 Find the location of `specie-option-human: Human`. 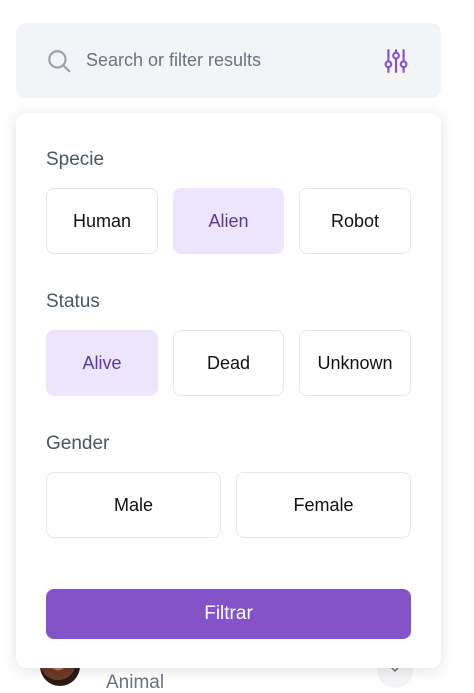

specie-option-human: Human is located at coordinates (102, 221).